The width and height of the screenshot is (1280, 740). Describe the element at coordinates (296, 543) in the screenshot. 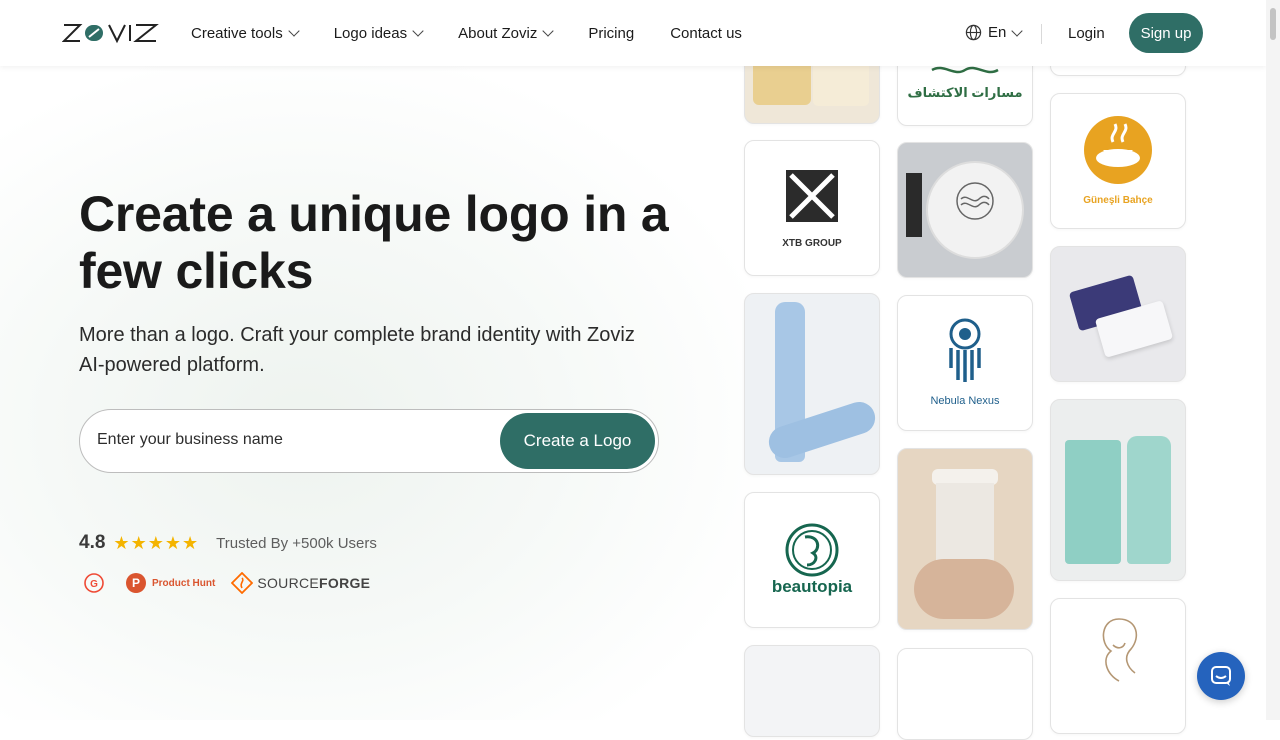

I see `trusted-text: Trusted By +500k Users` at that location.